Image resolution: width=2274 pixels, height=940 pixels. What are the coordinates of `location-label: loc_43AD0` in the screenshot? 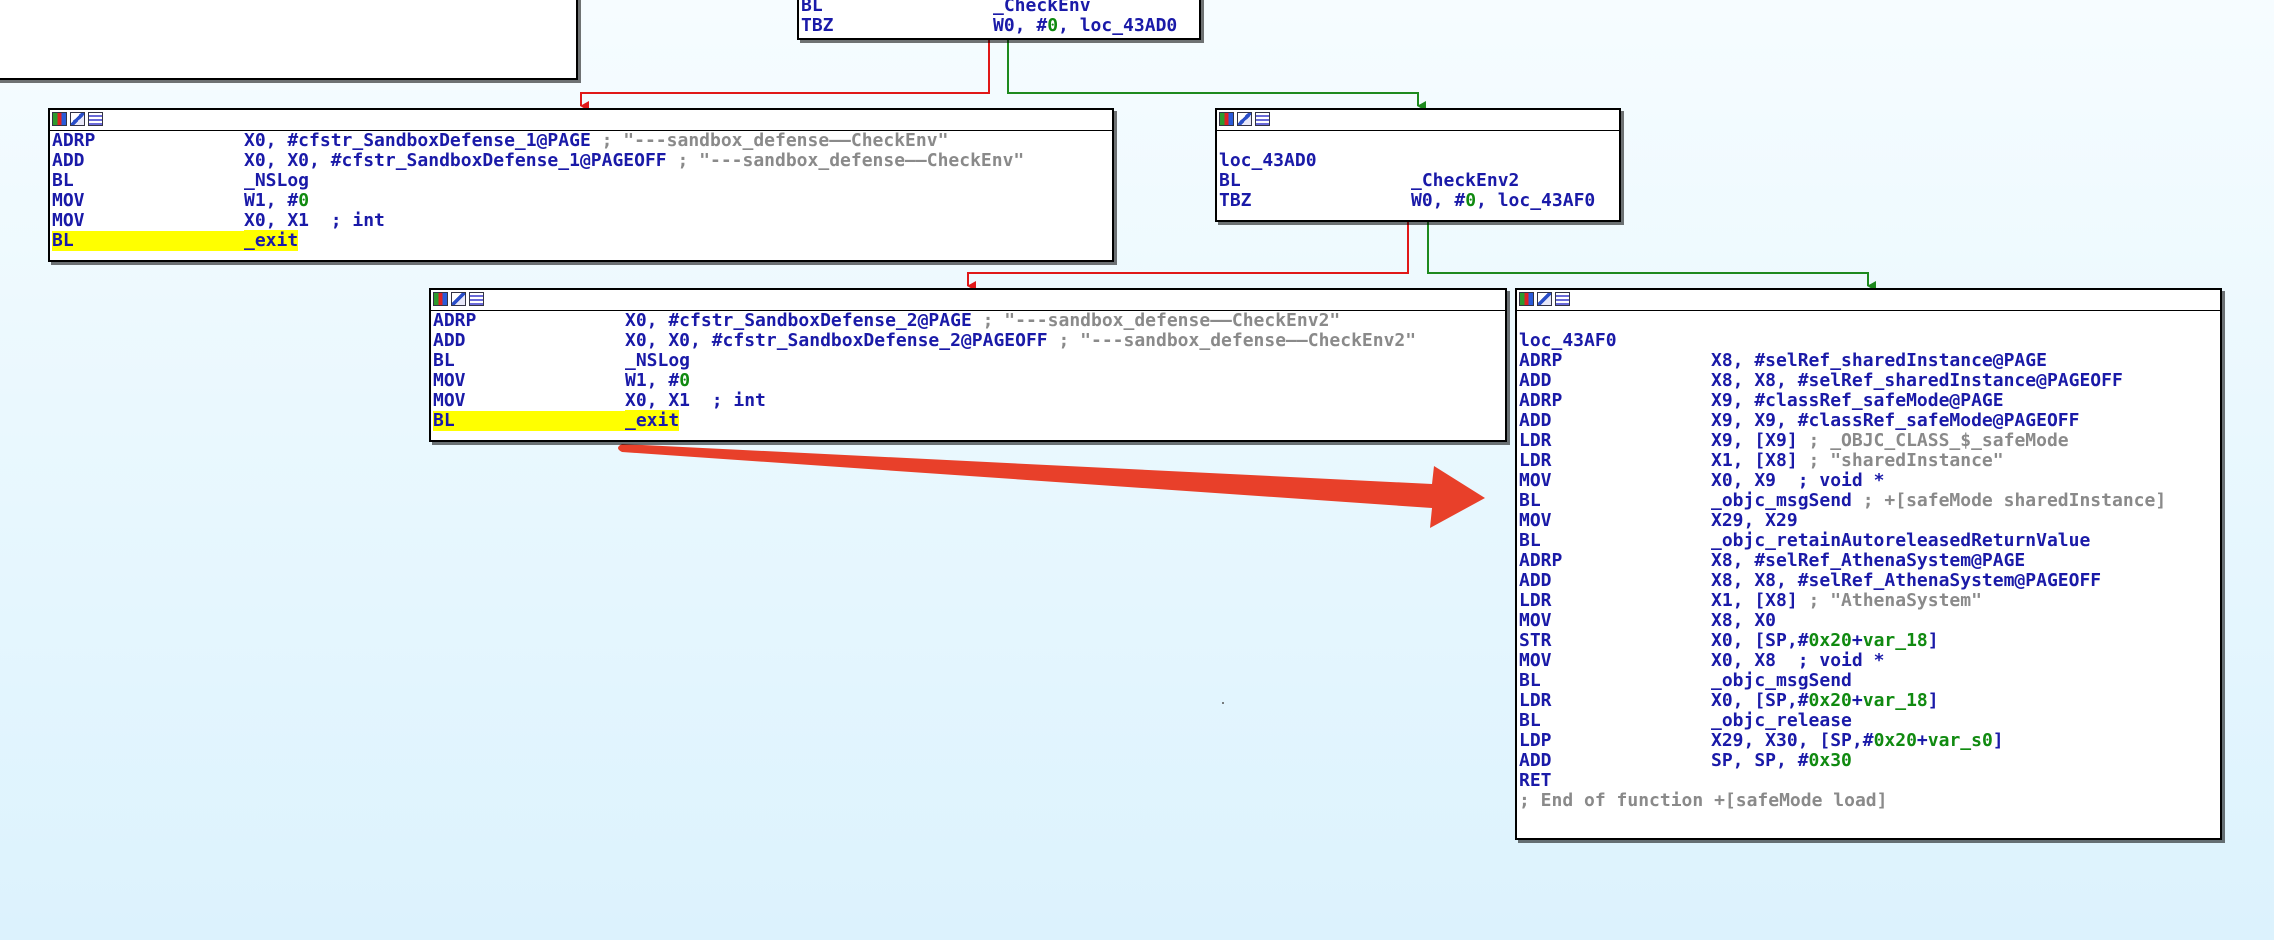 It's located at (1418, 161).